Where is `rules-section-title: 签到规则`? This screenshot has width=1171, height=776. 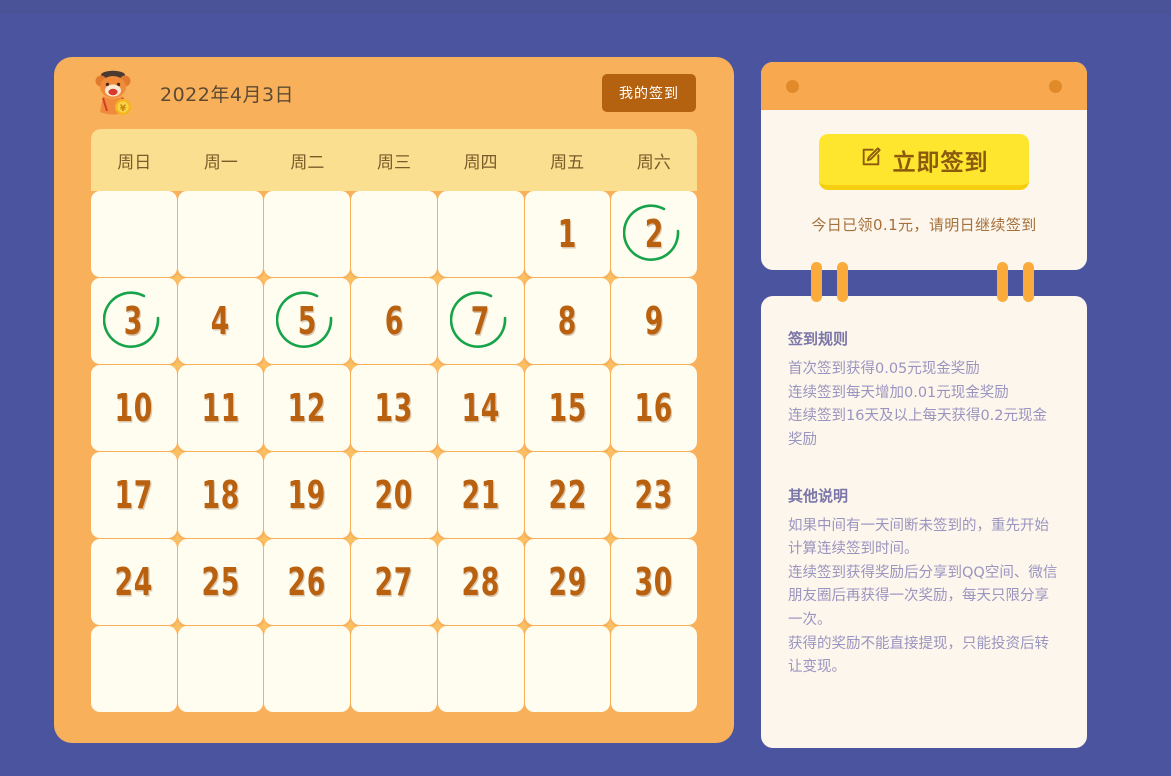 rules-section-title: 签到规则 is located at coordinates (818, 339).